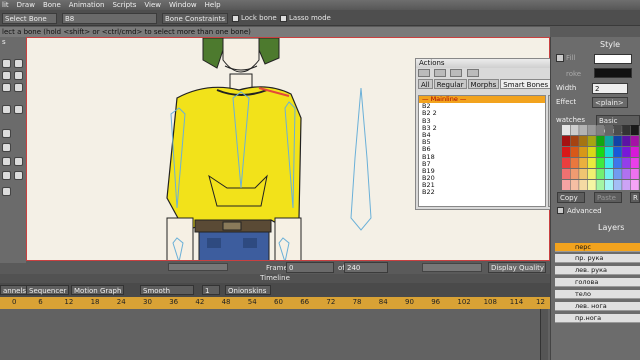  Describe the element at coordinates (195, 18) in the screenshot. I see `bone-constraints-button: Bone Constraints` at that location.